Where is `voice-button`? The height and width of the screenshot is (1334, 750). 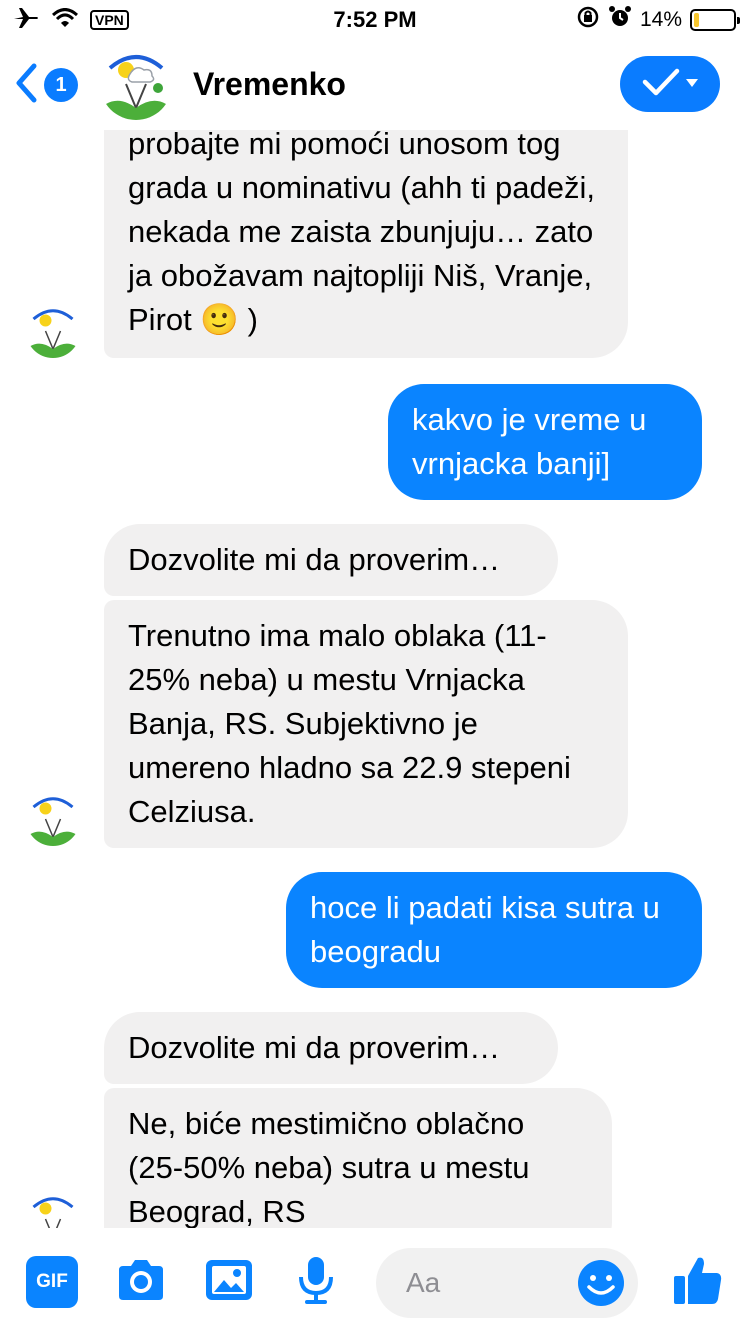 voice-button is located at coordinates (316, 1282).